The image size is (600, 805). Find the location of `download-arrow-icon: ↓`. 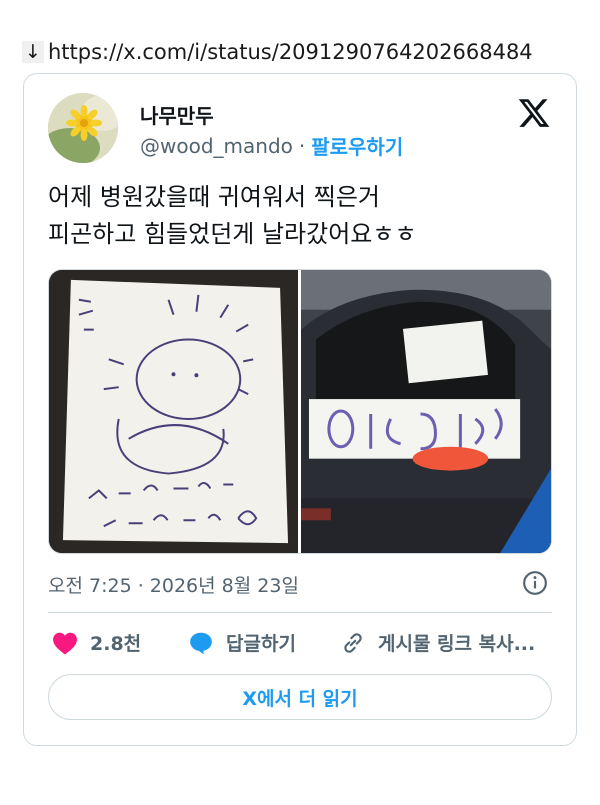

download-arrow-icon: ↓ is located at coordinates (33, 52).